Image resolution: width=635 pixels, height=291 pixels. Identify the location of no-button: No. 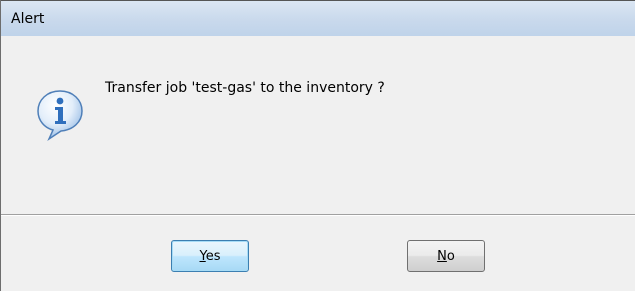
(446, 256).